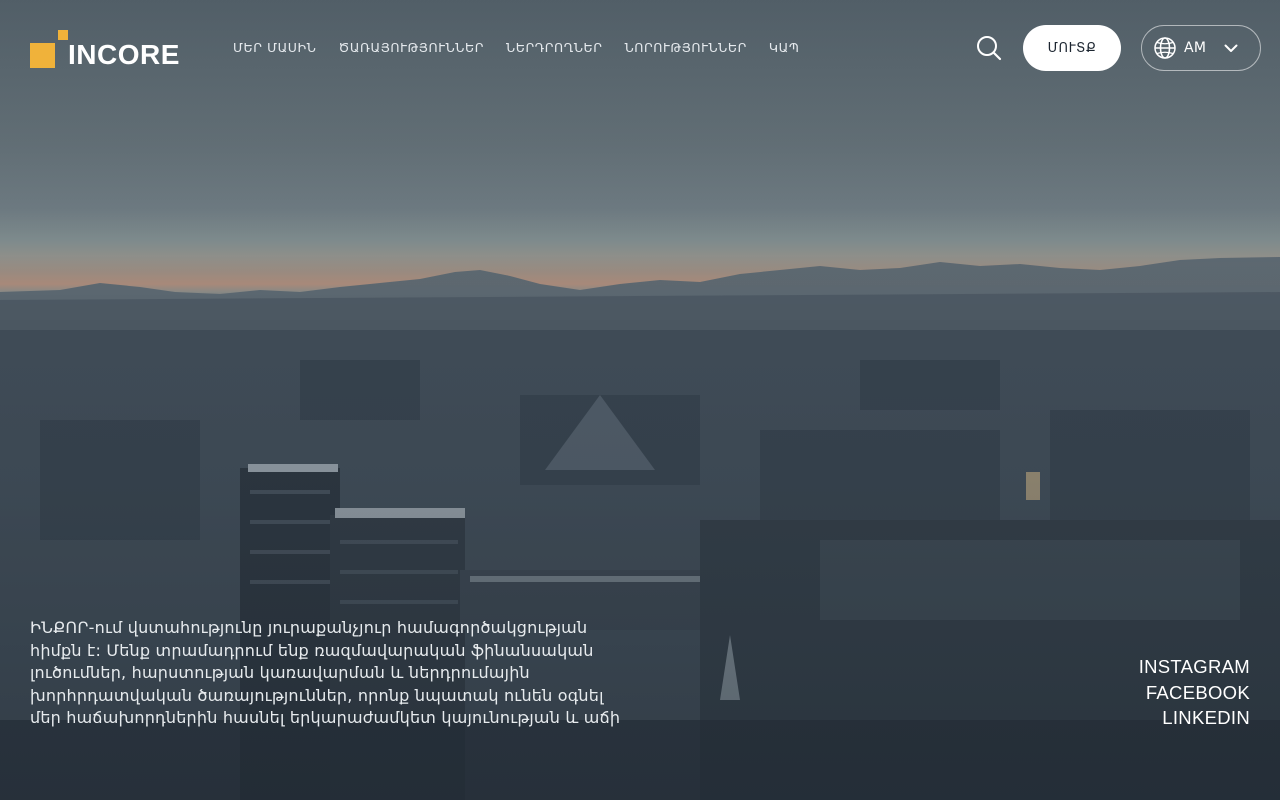  Describe the element at coordinates (1194, 667) in the screenshot. I see `instagram-link: INSTAGRAM` at that location.